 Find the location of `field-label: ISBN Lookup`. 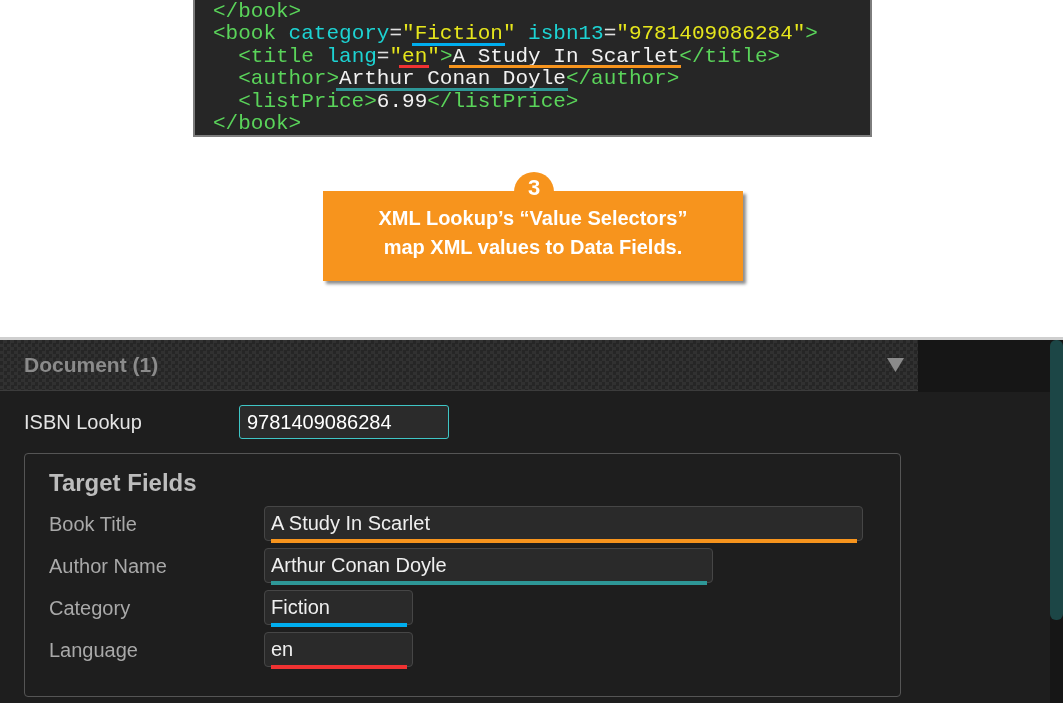

field-label: ISBN Lookup is located at coordinates (83, 422).